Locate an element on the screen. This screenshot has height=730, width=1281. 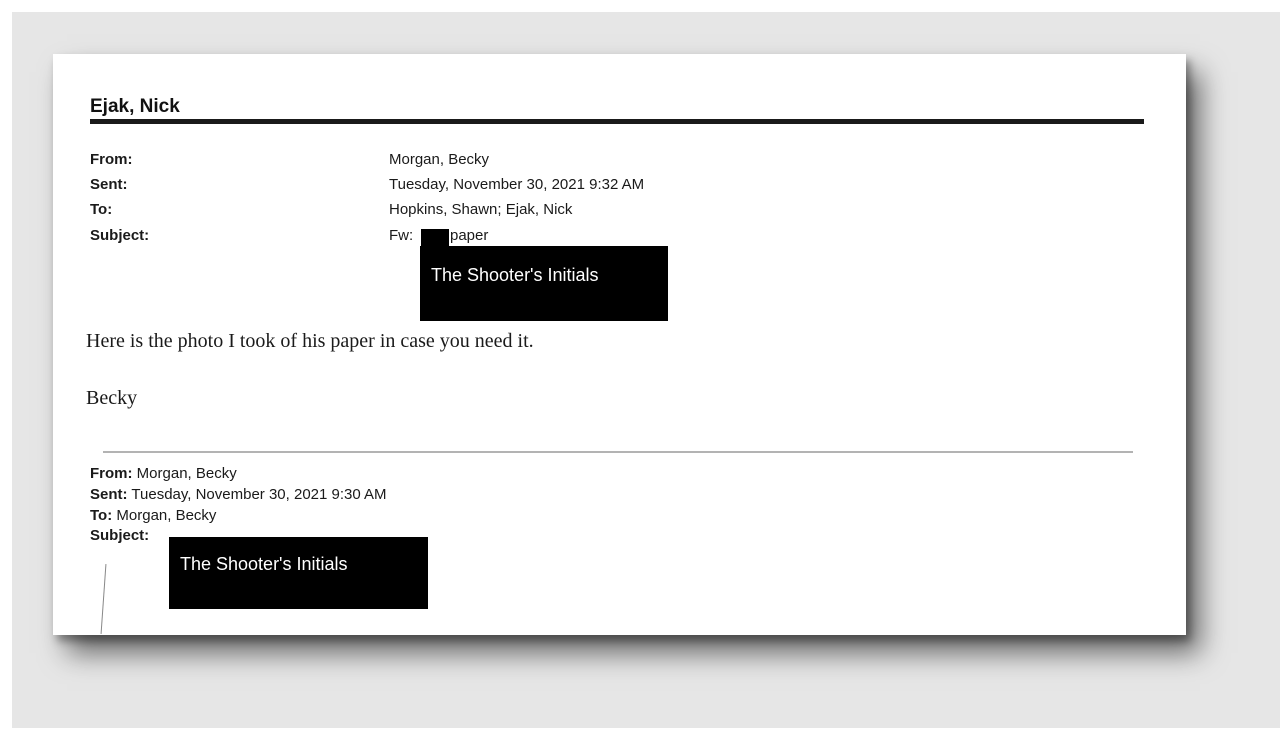
subject-redaction is located at coordinates (435, 237).